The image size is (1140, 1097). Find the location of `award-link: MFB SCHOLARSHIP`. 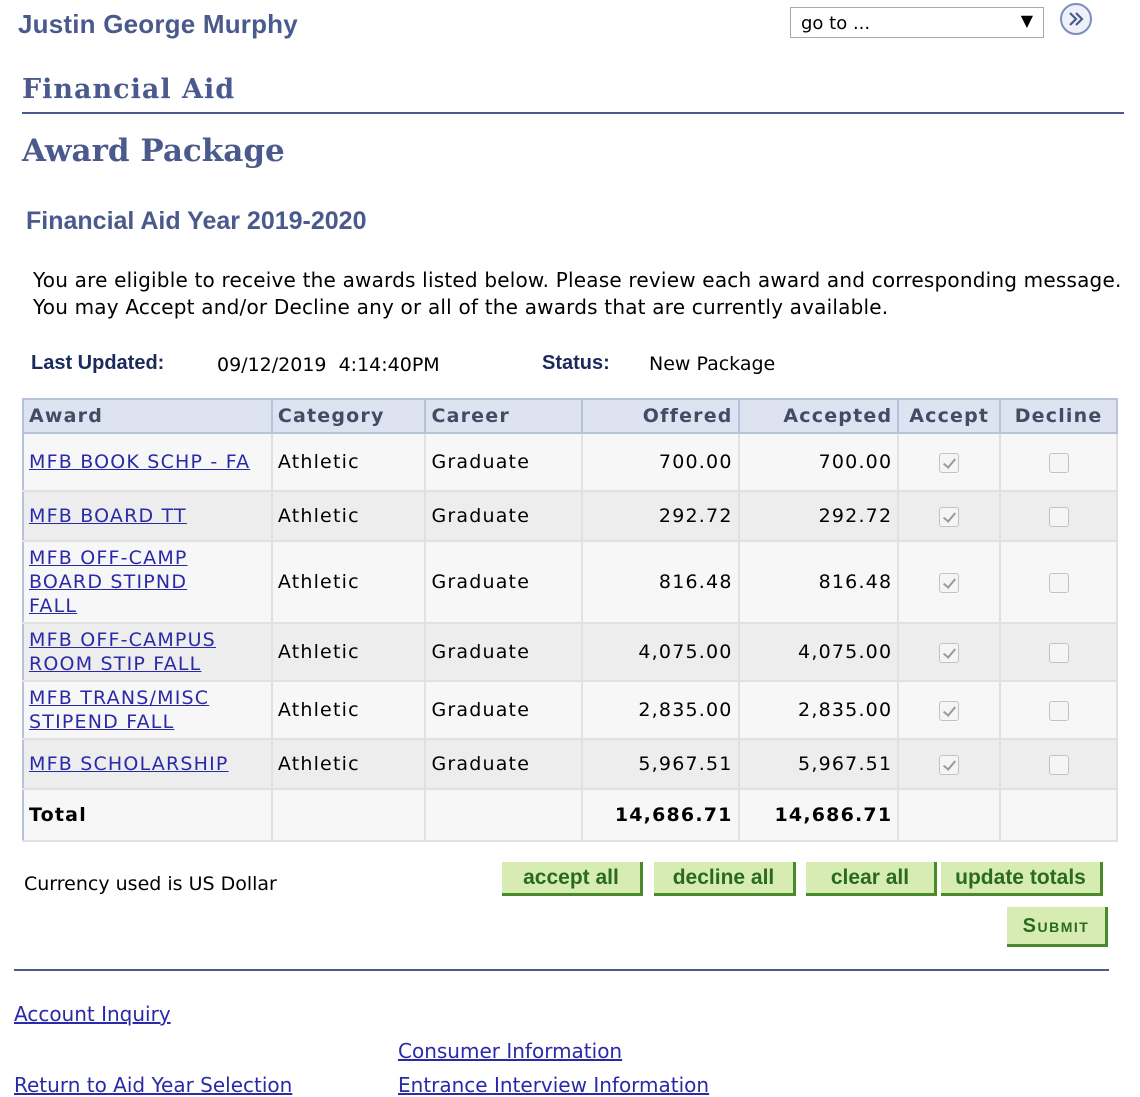

award-link: MFB SCHOLARSHIP is located at coordinates (129, 764).